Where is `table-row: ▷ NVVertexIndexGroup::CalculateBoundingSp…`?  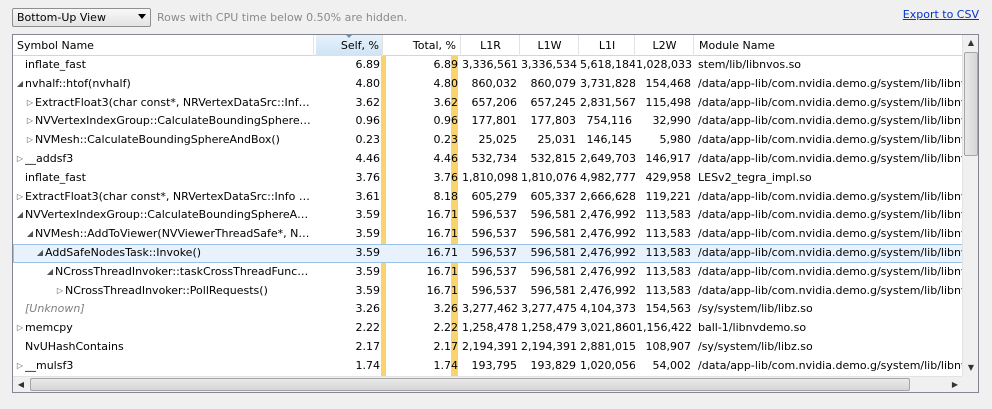
table-row: ▷ NVVertexIndexGroup::CalculateBoundingSp… is located at coordinates (488, 121).